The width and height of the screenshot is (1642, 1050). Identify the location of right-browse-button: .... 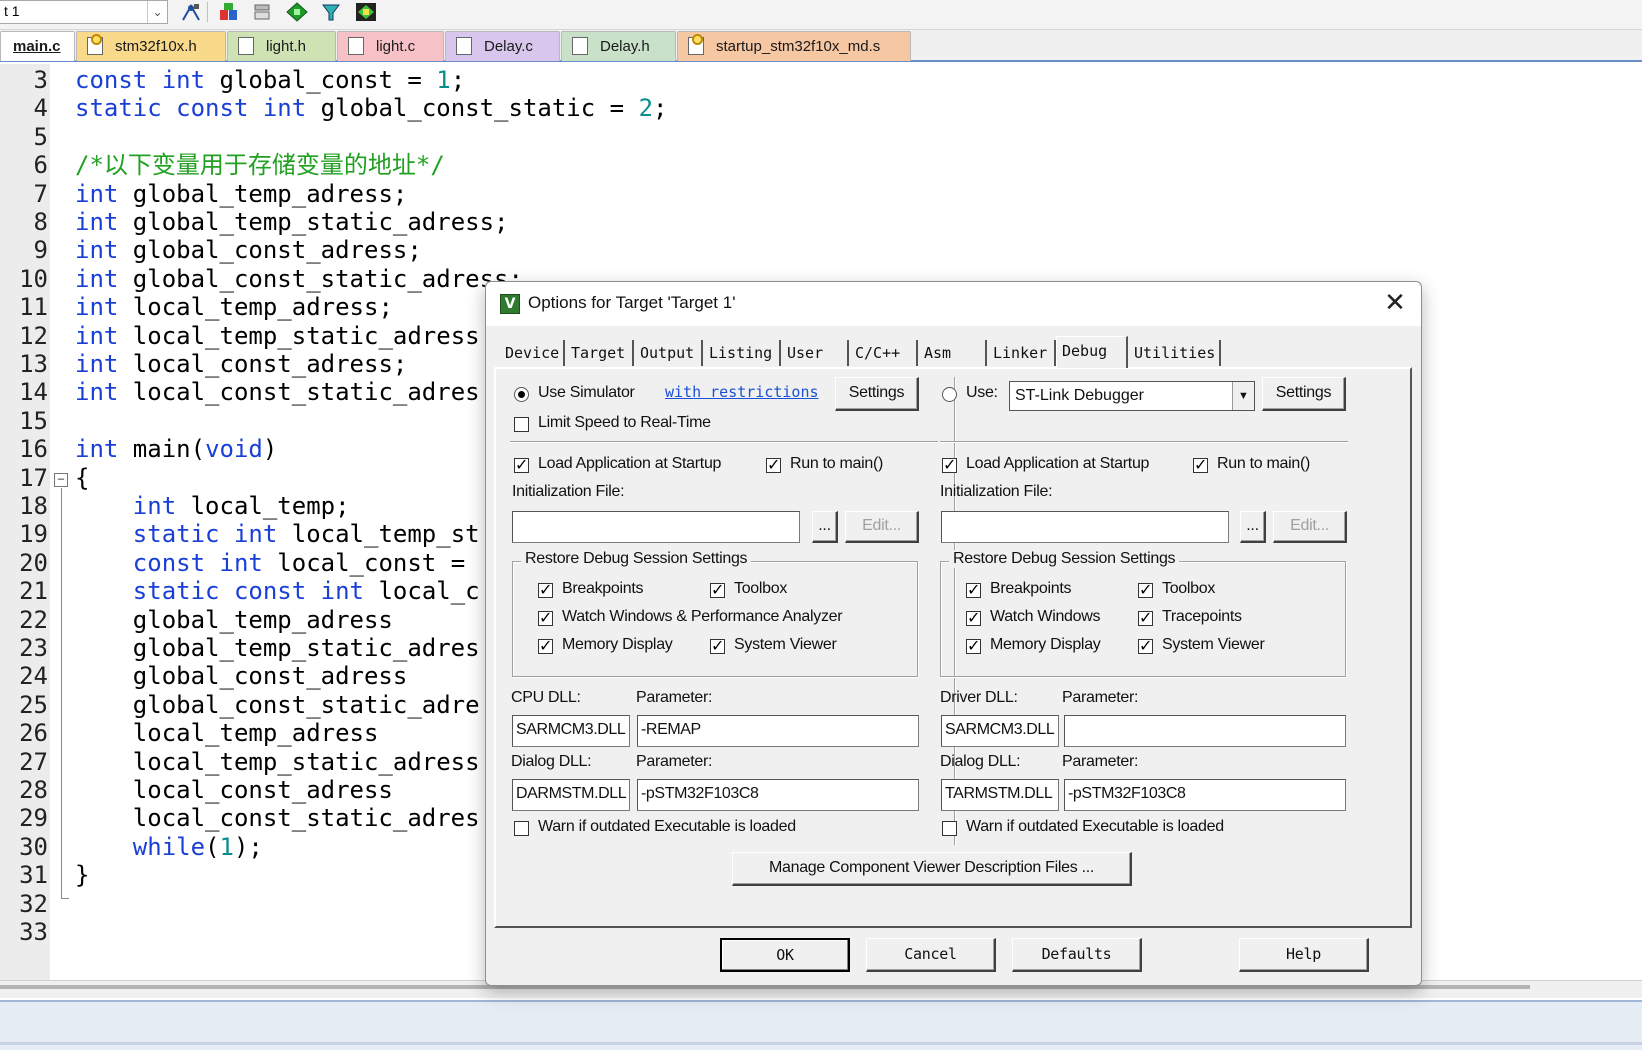
(1253, 527).